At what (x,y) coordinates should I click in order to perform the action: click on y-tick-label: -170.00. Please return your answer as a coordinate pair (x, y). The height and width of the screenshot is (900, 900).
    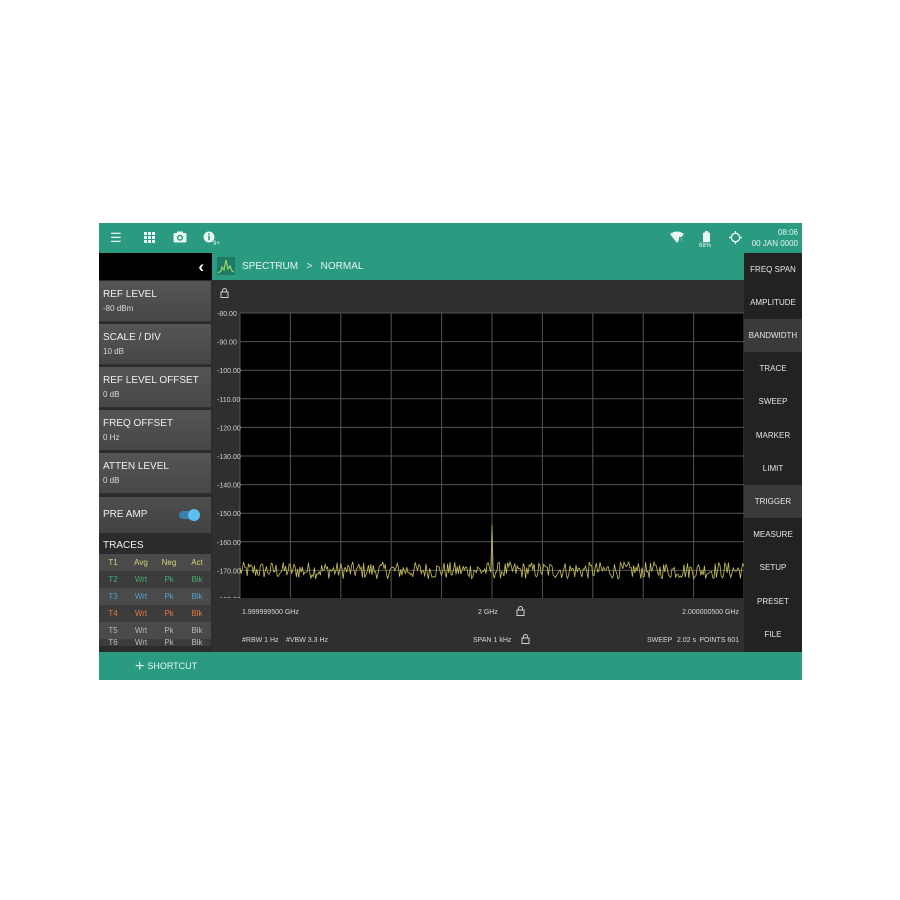
    Looking at the image, I should click on (229, 571).